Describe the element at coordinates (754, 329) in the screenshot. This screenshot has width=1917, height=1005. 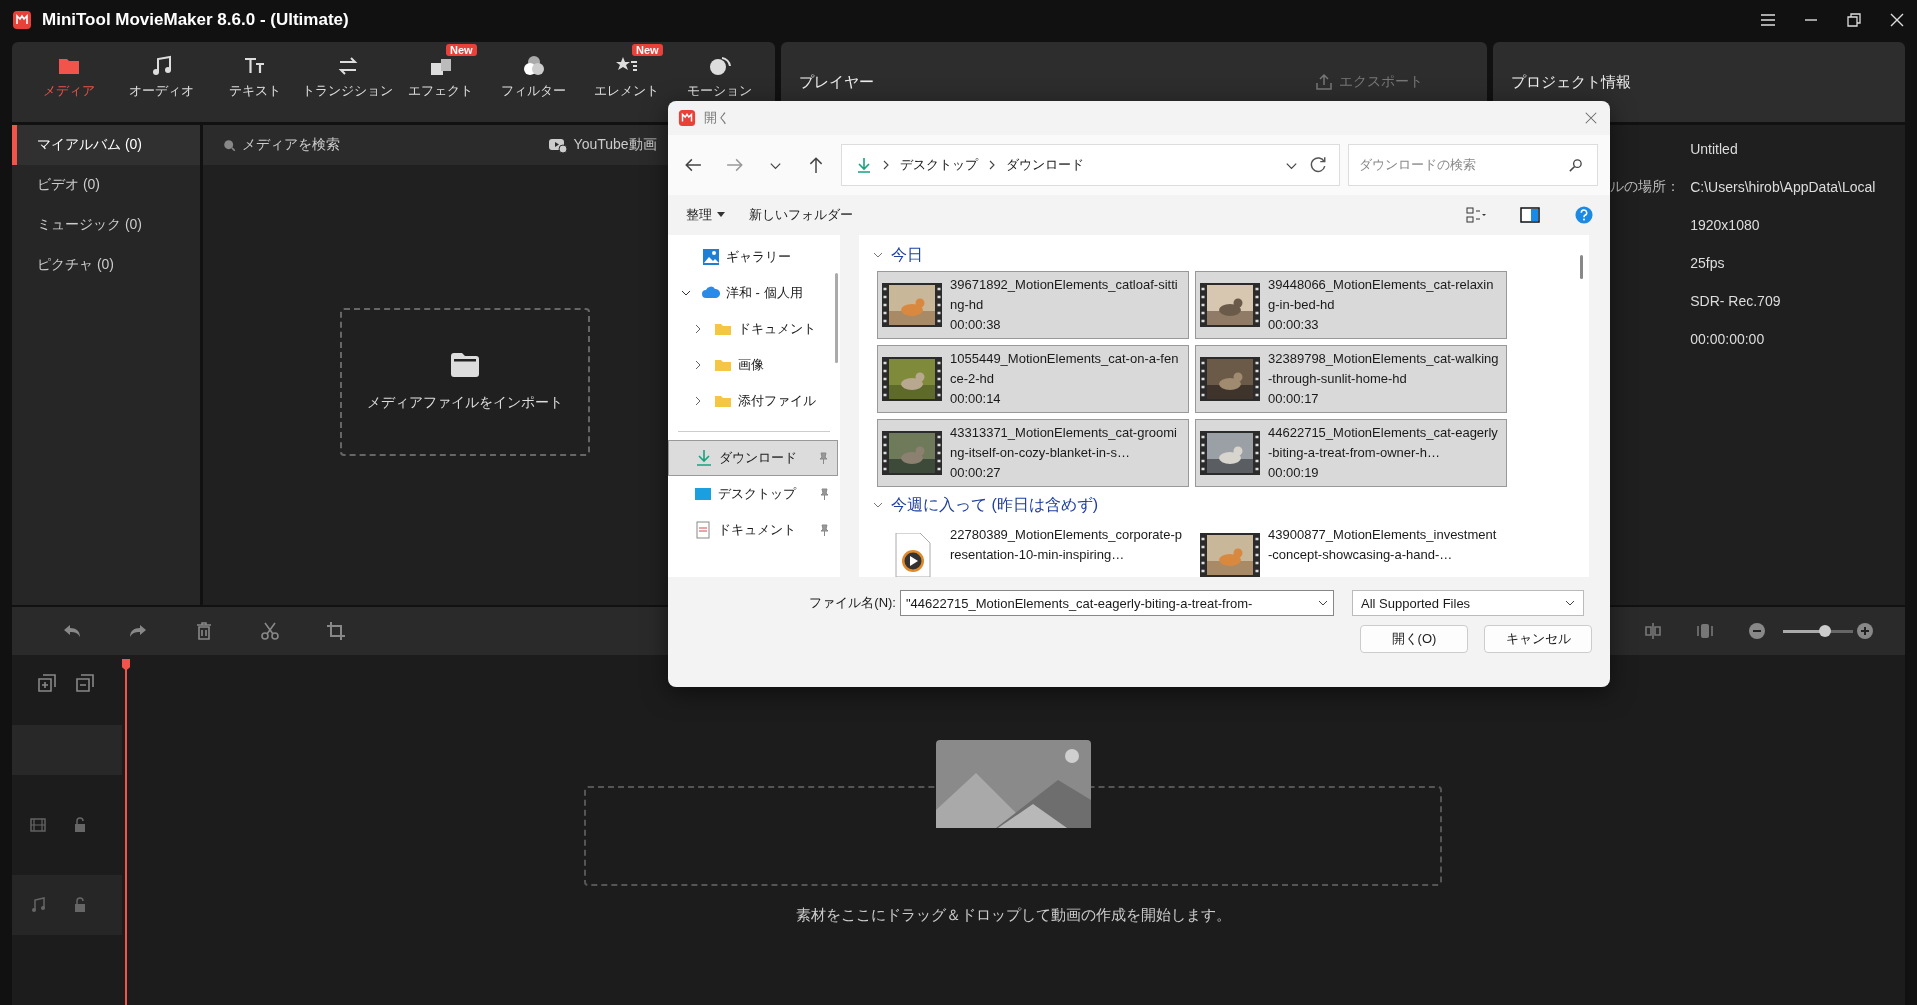
I see `nav-item: ドキュメント` at that location.